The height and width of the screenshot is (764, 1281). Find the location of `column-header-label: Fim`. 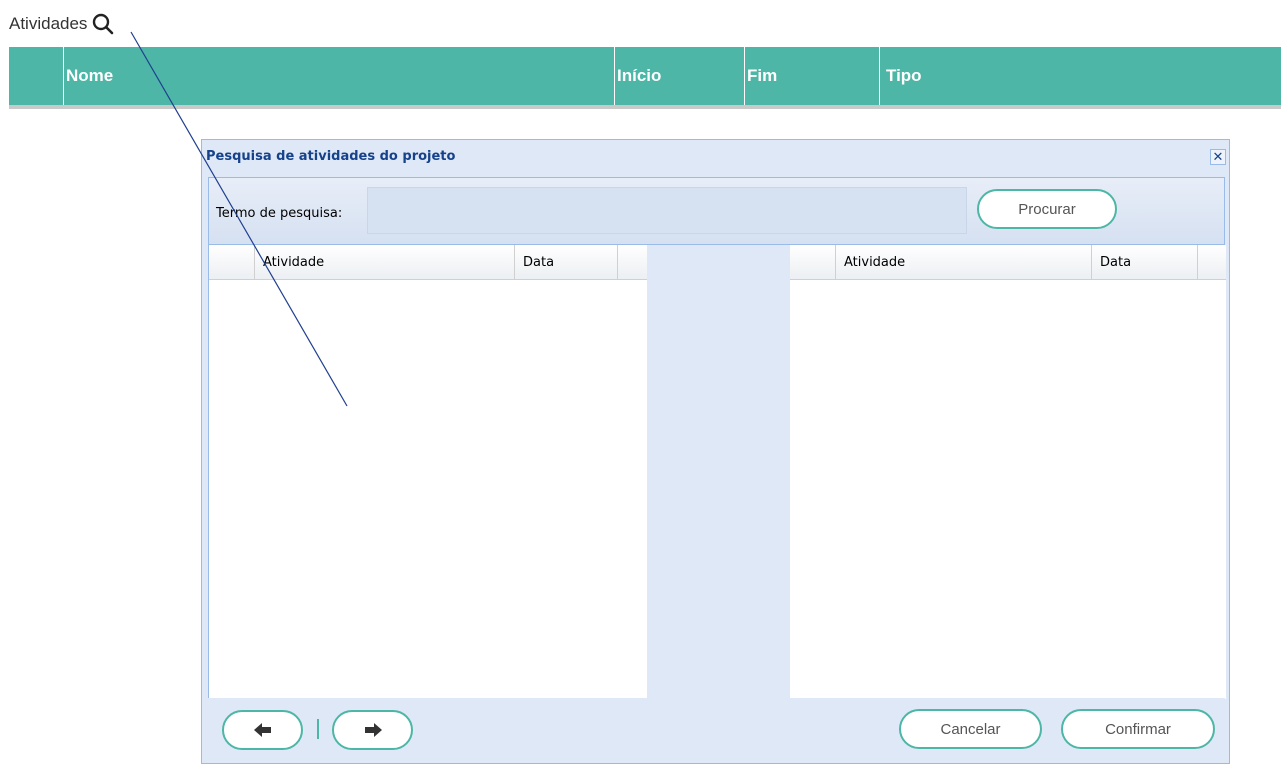

column-header-label: Fim is located at coordinates (762, 75).